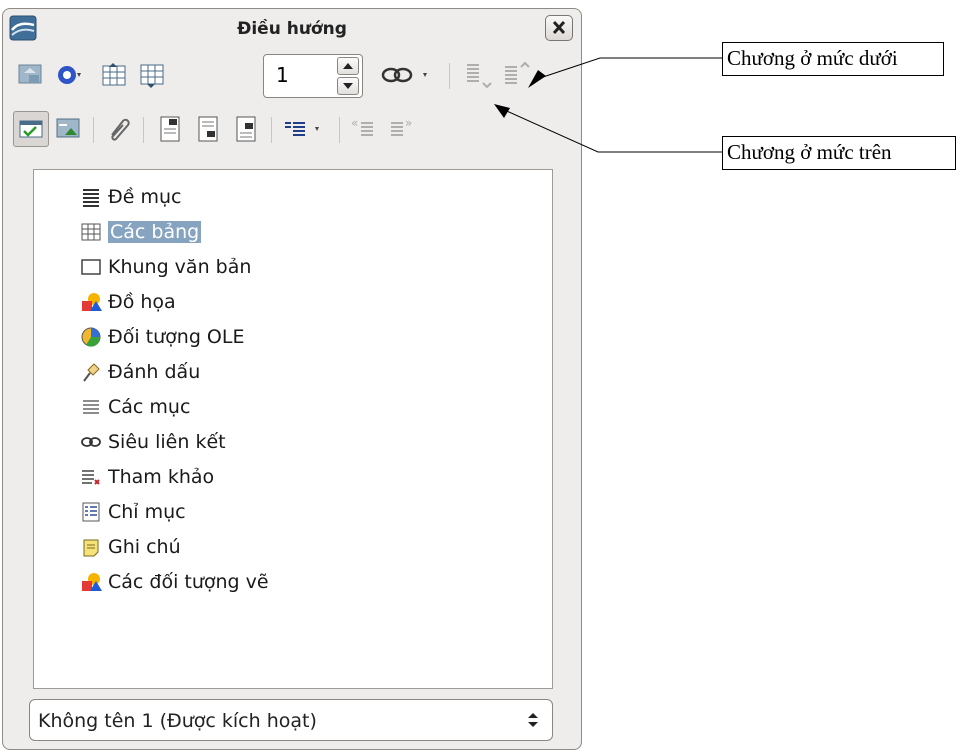 The image size is (966, 754). I want to click on callout-lines, so click(608, 105).